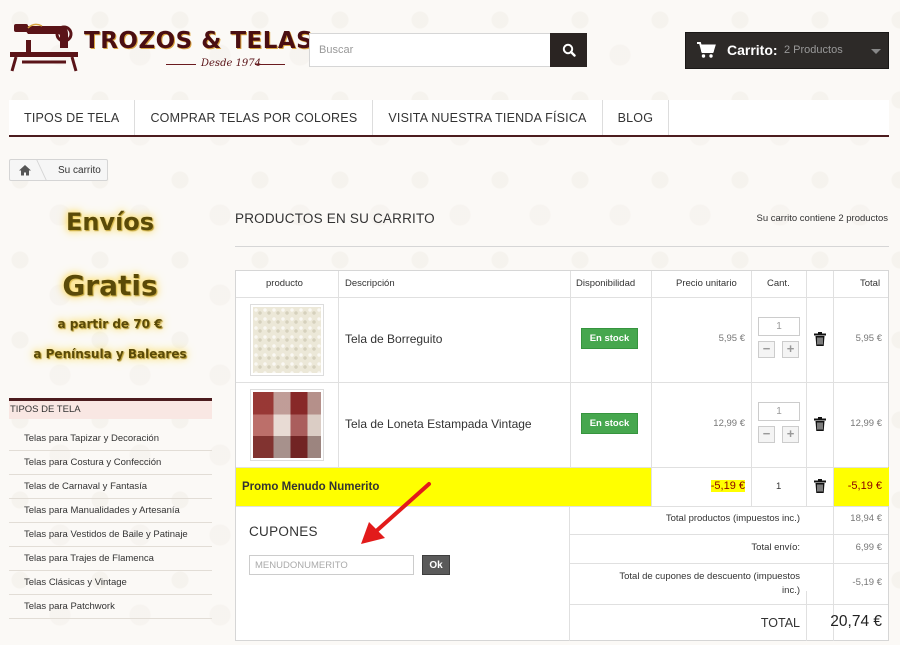 The width and height of the screenshot is (900, 645). What do you see at coordinates (876, 51) in the screenshot?
I see `chevron-down-icon` at bounding box center [876, 51].